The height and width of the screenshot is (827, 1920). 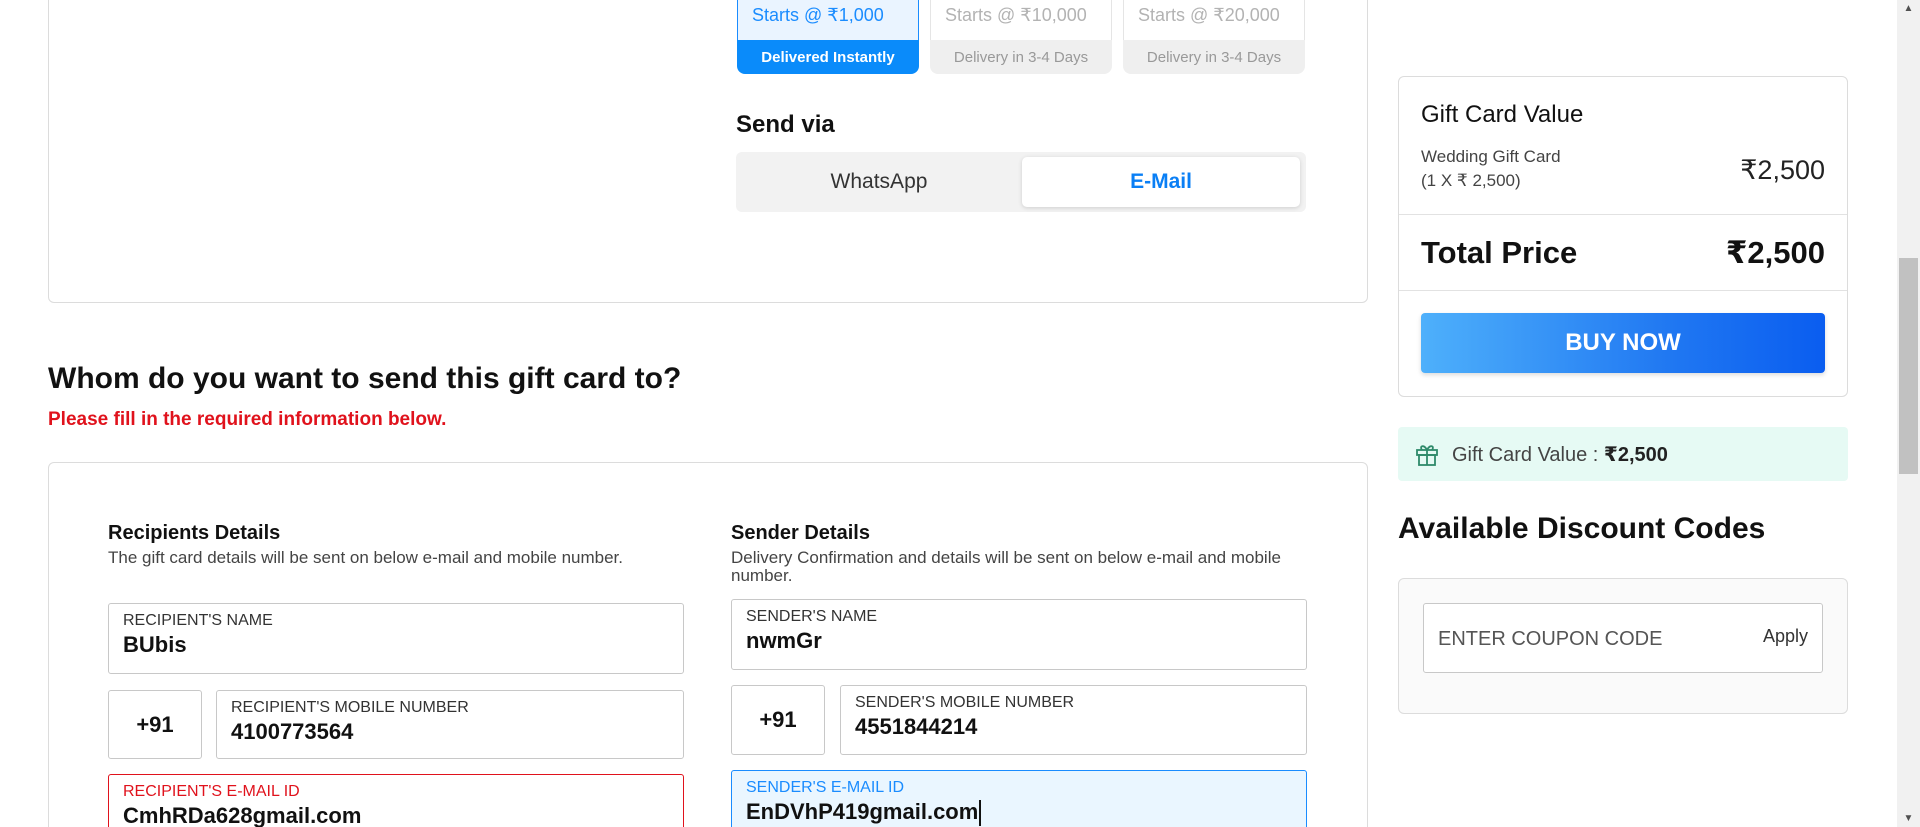 I want to click on total-price-label: Total Price, so click(x=1499, y=252).